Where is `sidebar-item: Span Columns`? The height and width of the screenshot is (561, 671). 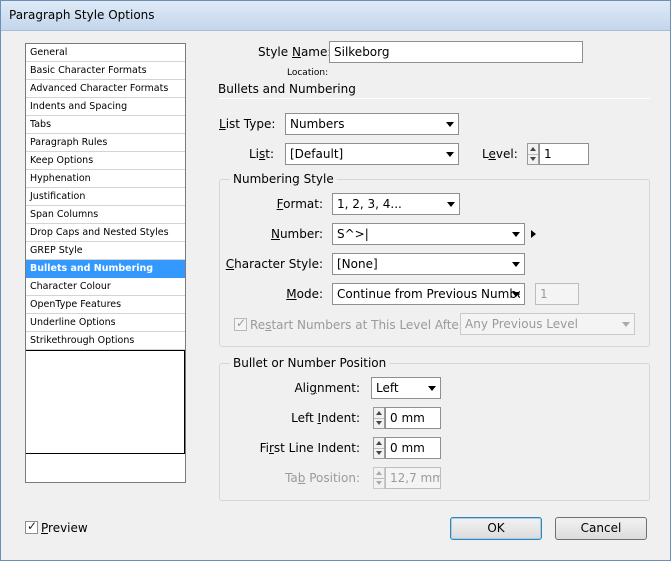
sidebar-item: Span Columns is located at coordinates (105, 215).